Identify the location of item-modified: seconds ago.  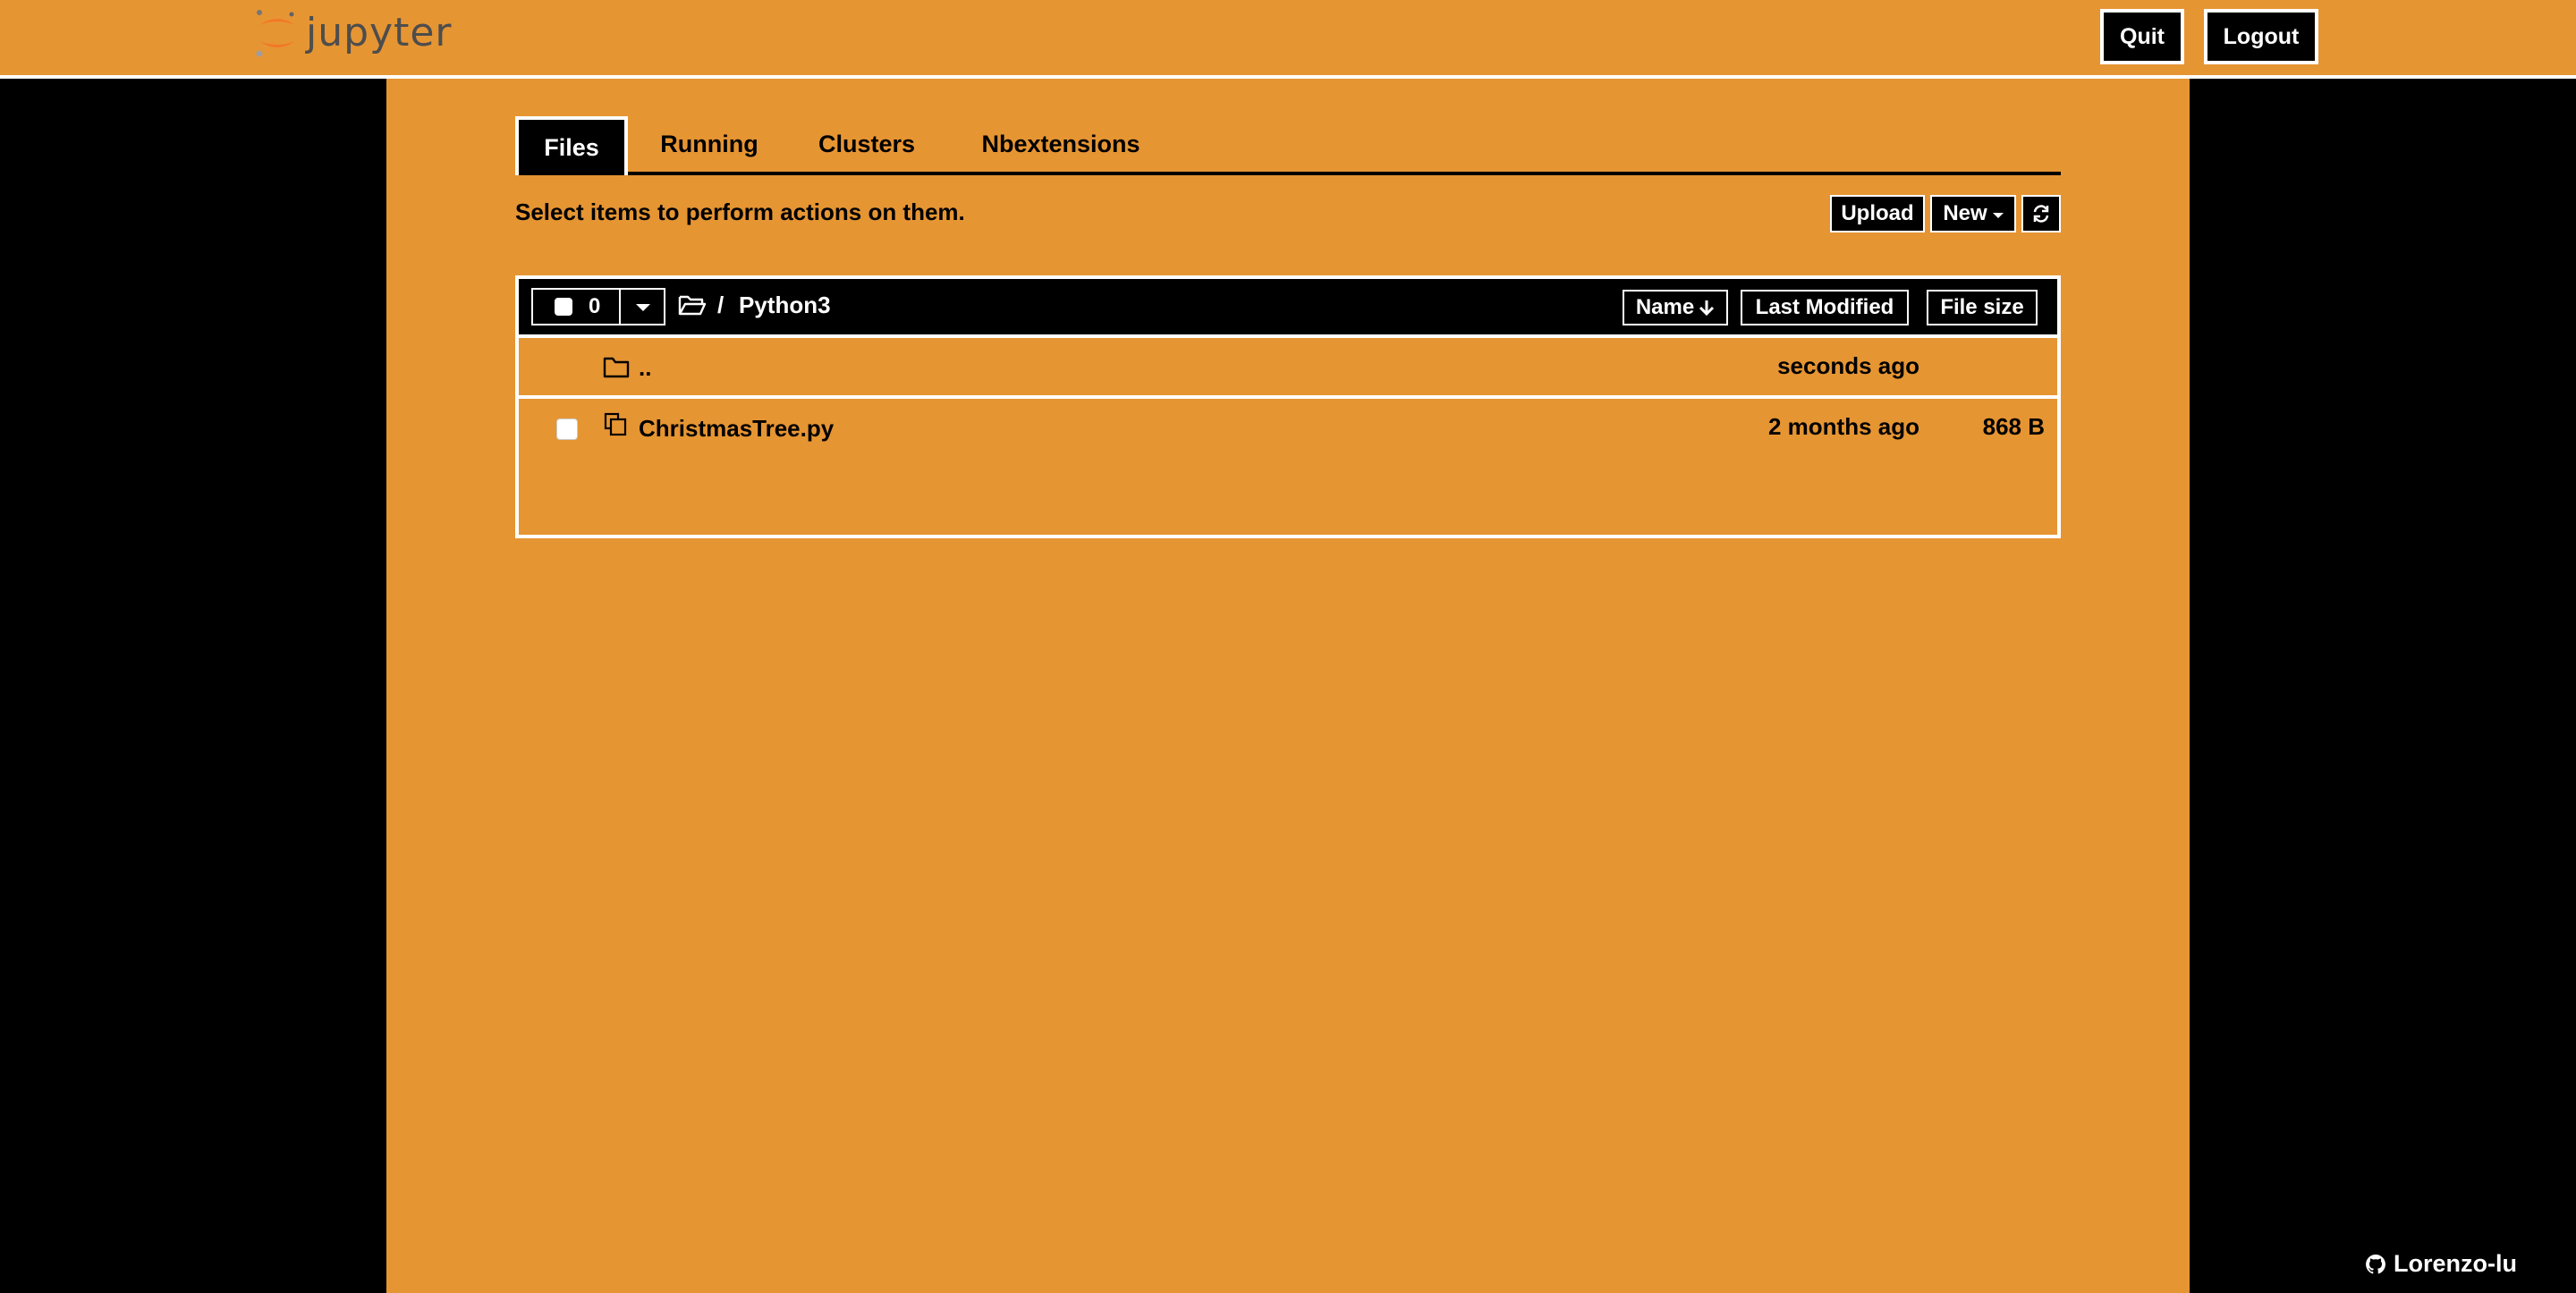
(1848, 366).